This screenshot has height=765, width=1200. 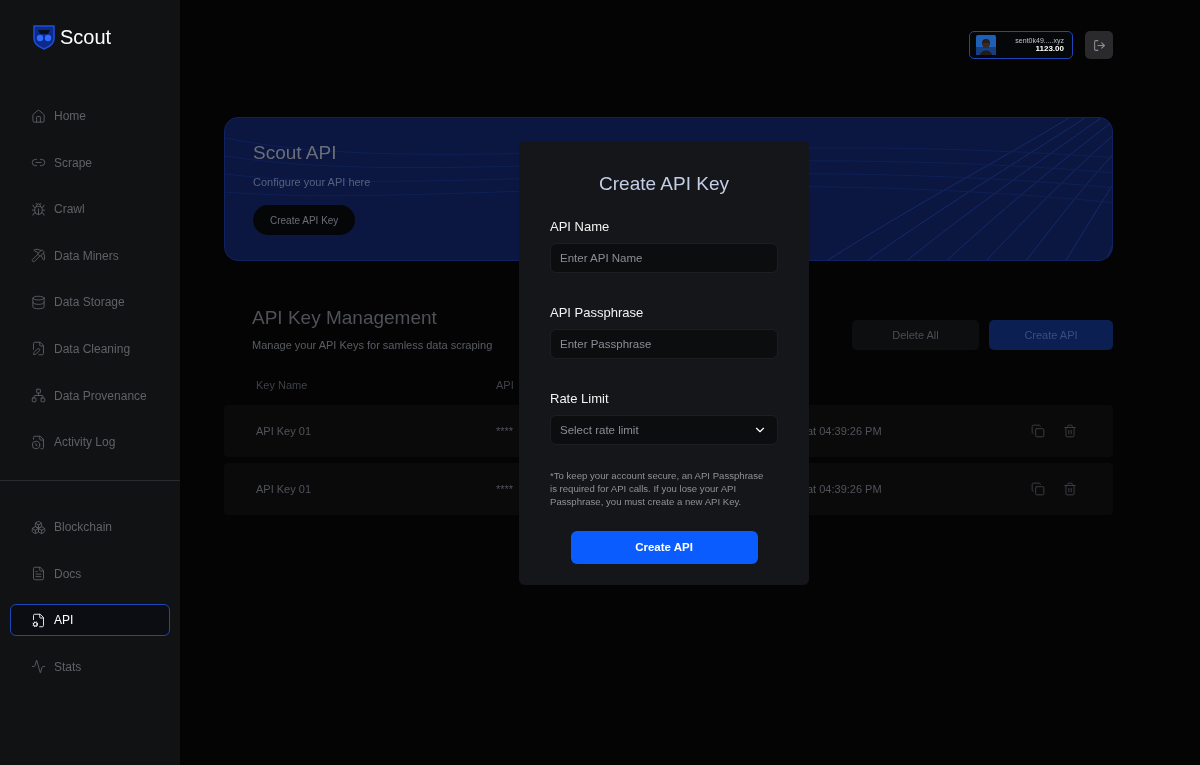 I want to click on note-text: *To keep your account secure, an API Passphrase is required for API calls. If you lose your API Passphrase, you must create a new API Key., so click(x=657, y=489).